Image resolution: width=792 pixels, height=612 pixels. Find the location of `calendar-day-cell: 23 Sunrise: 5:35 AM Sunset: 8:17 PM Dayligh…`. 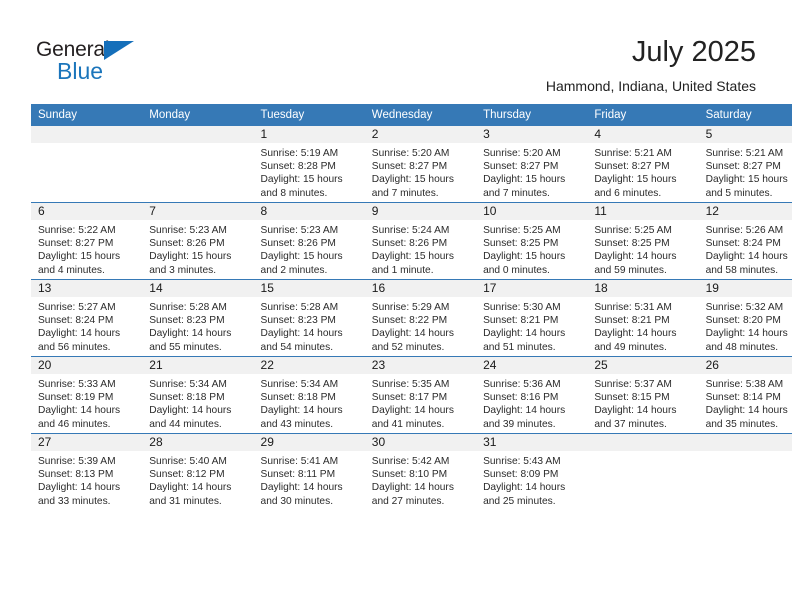

calendar-day-cell: 23 Sunrise: 5:35 AM Sunset: 8:17 PM Dayligh… is located at coordinates (420, 395).